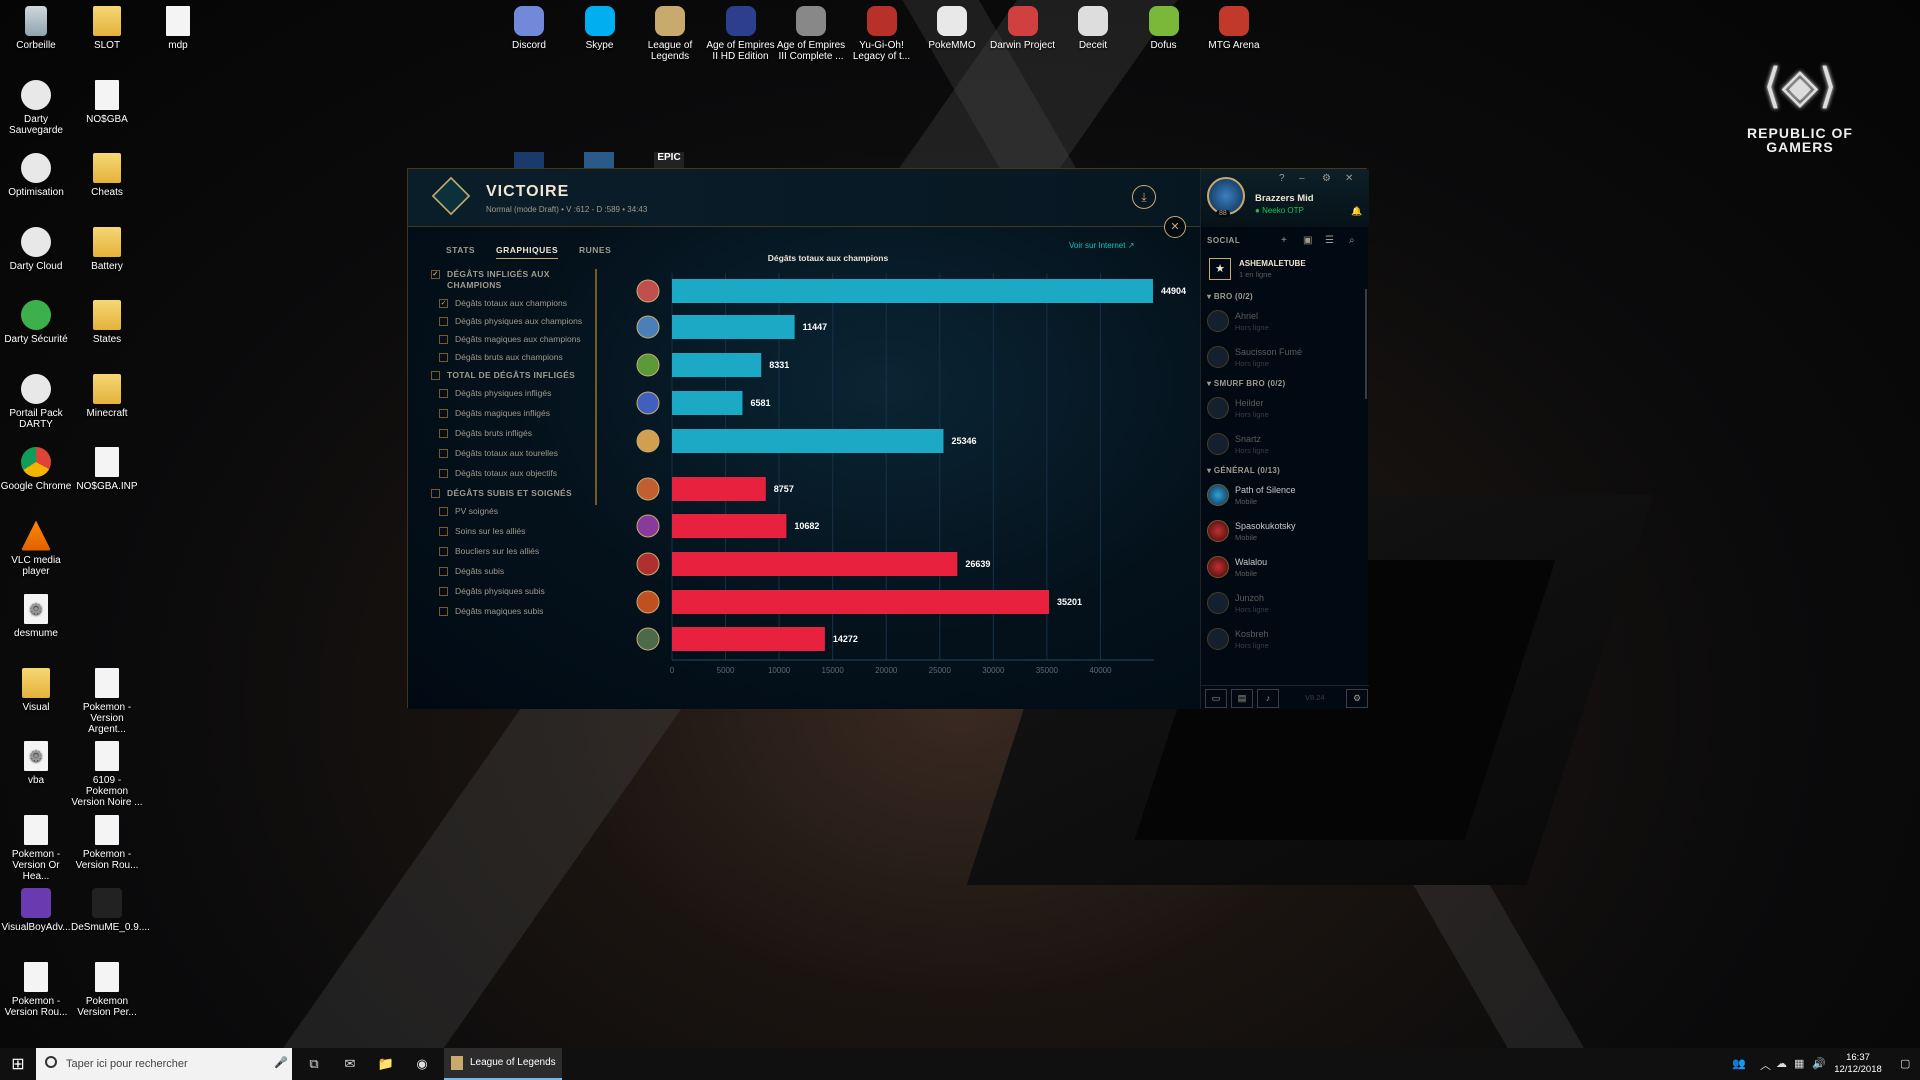  I want to click on graph-filter-item: Dégâts totaux aux tourelles, so click(520, 453).